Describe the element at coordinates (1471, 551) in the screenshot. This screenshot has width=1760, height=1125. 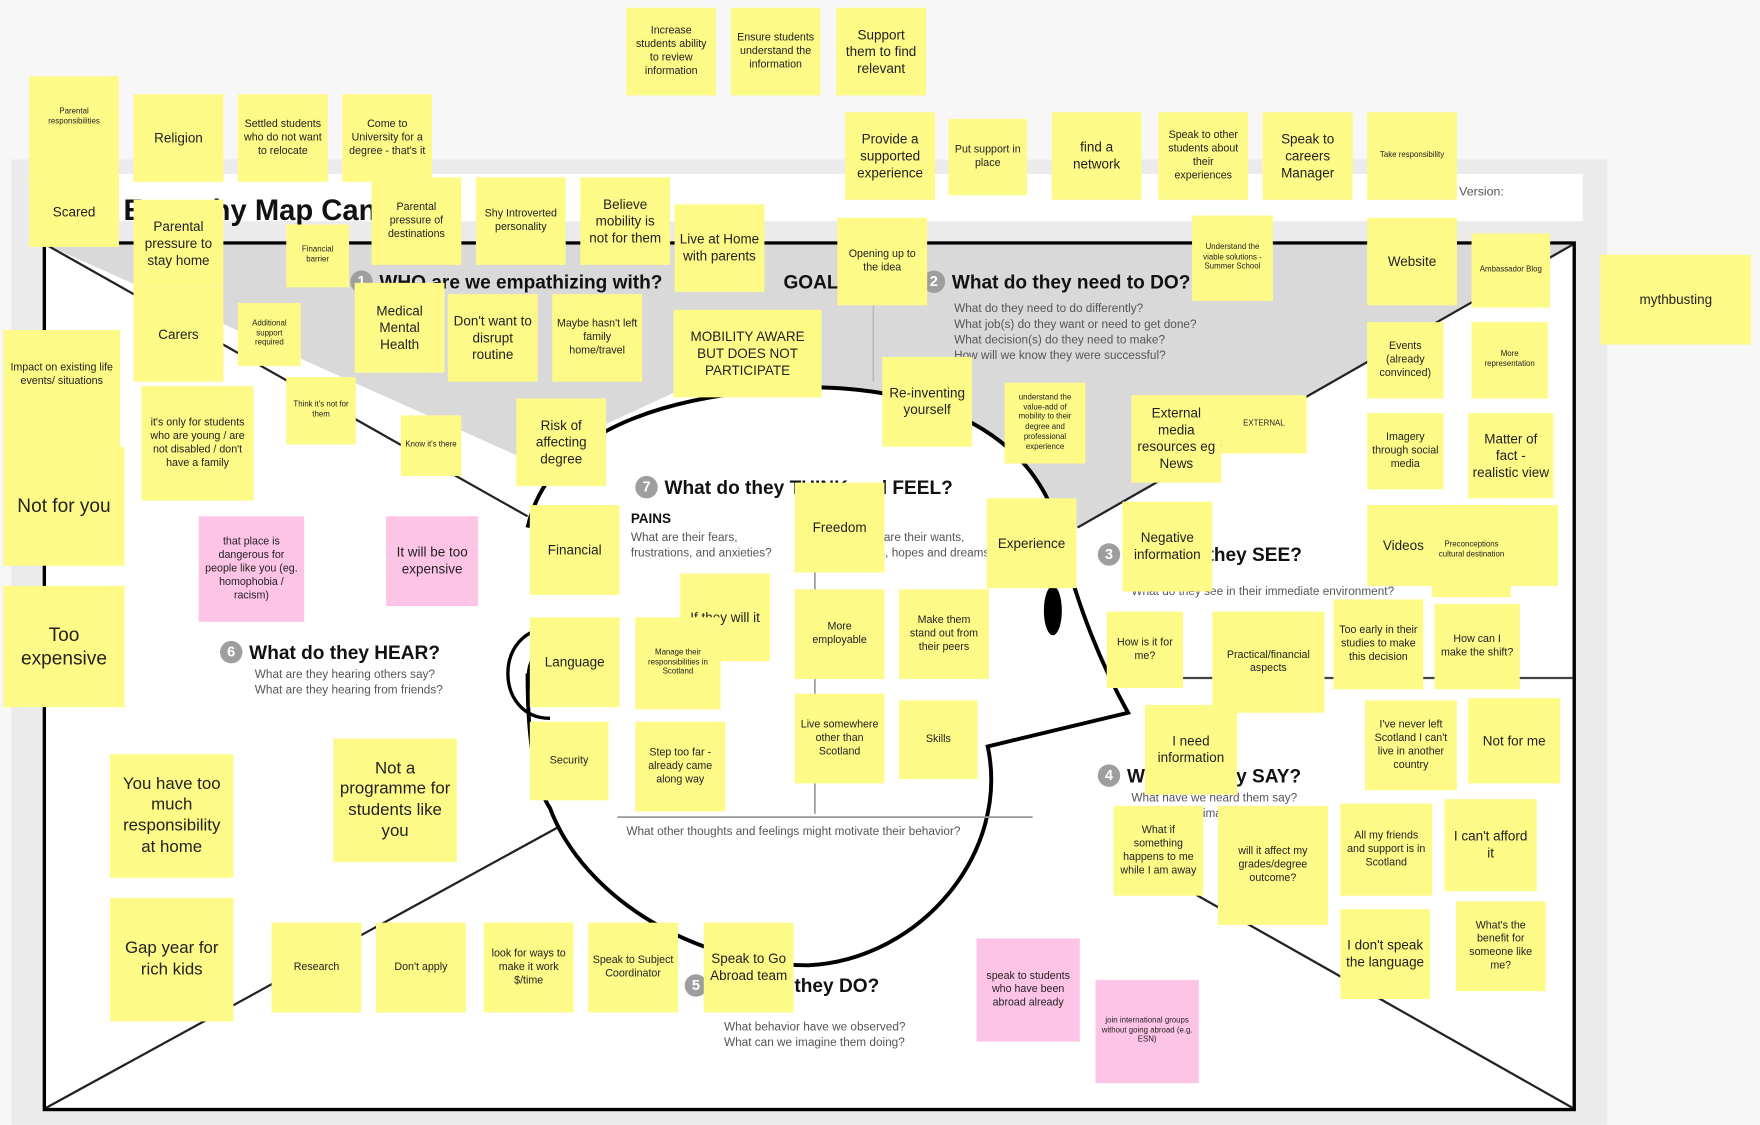
I see `sticky-note: Preconceptions cultural destination` at that location.